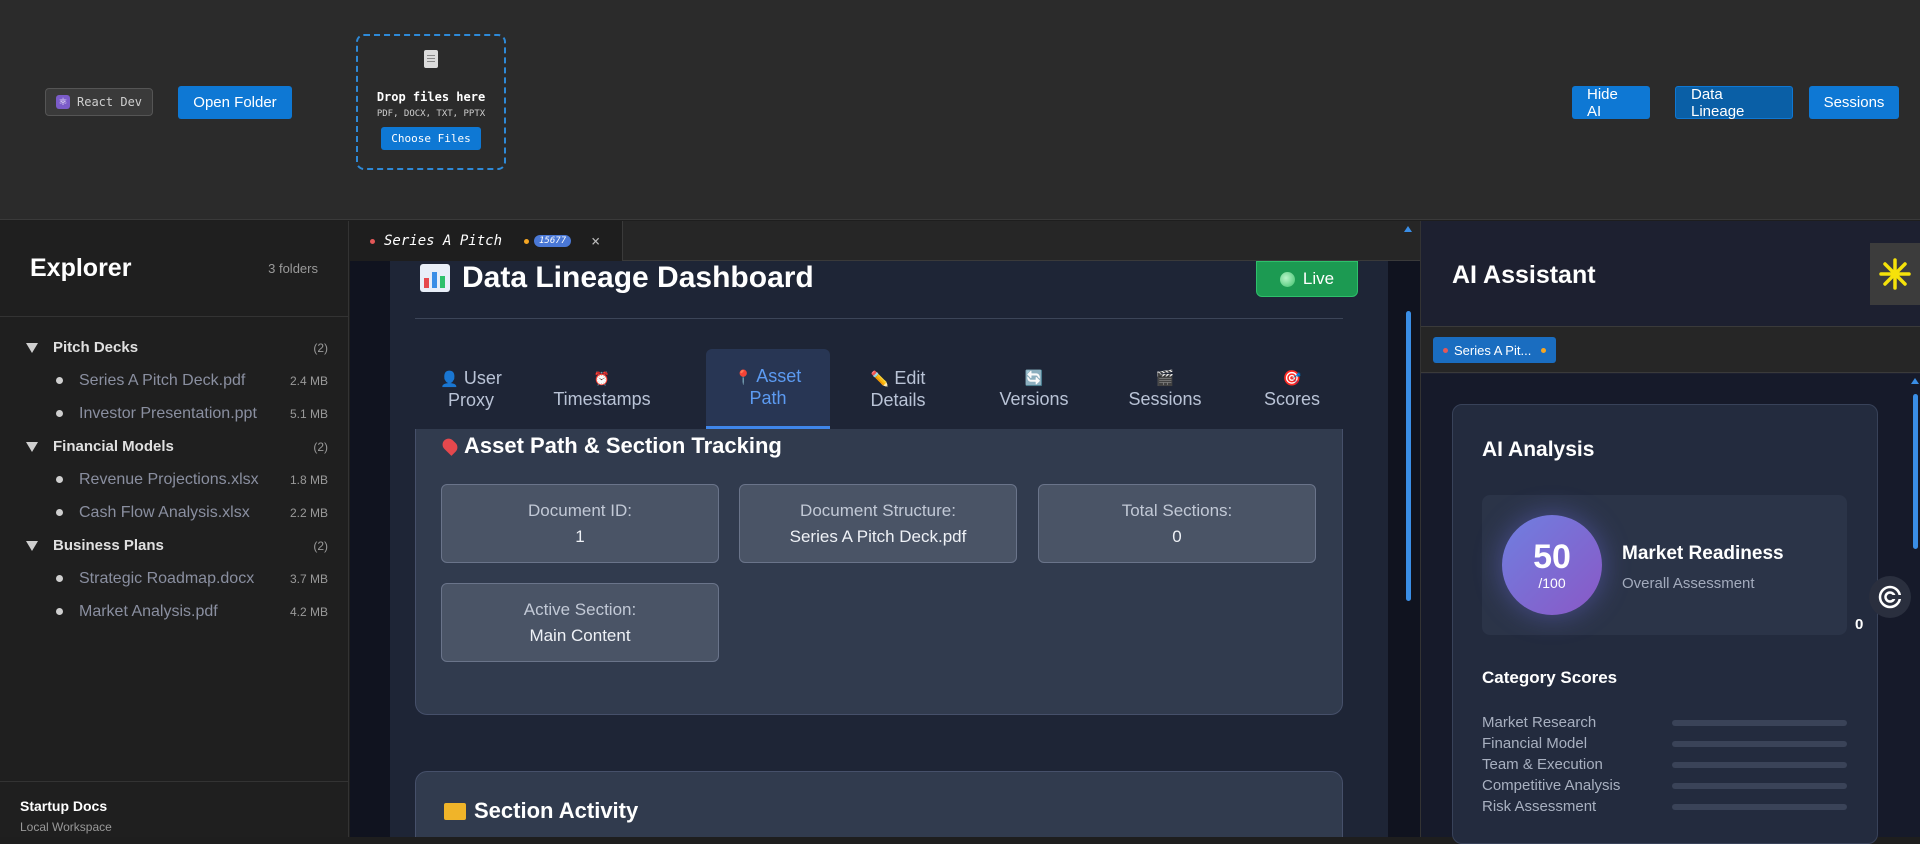 The width and height of the screenshot is (1920, 844). What do you see at coordinates (1611, 103) in the screenshot?
I see `hide-ai-button: Hide AI` at bounding box center [1611, 103].